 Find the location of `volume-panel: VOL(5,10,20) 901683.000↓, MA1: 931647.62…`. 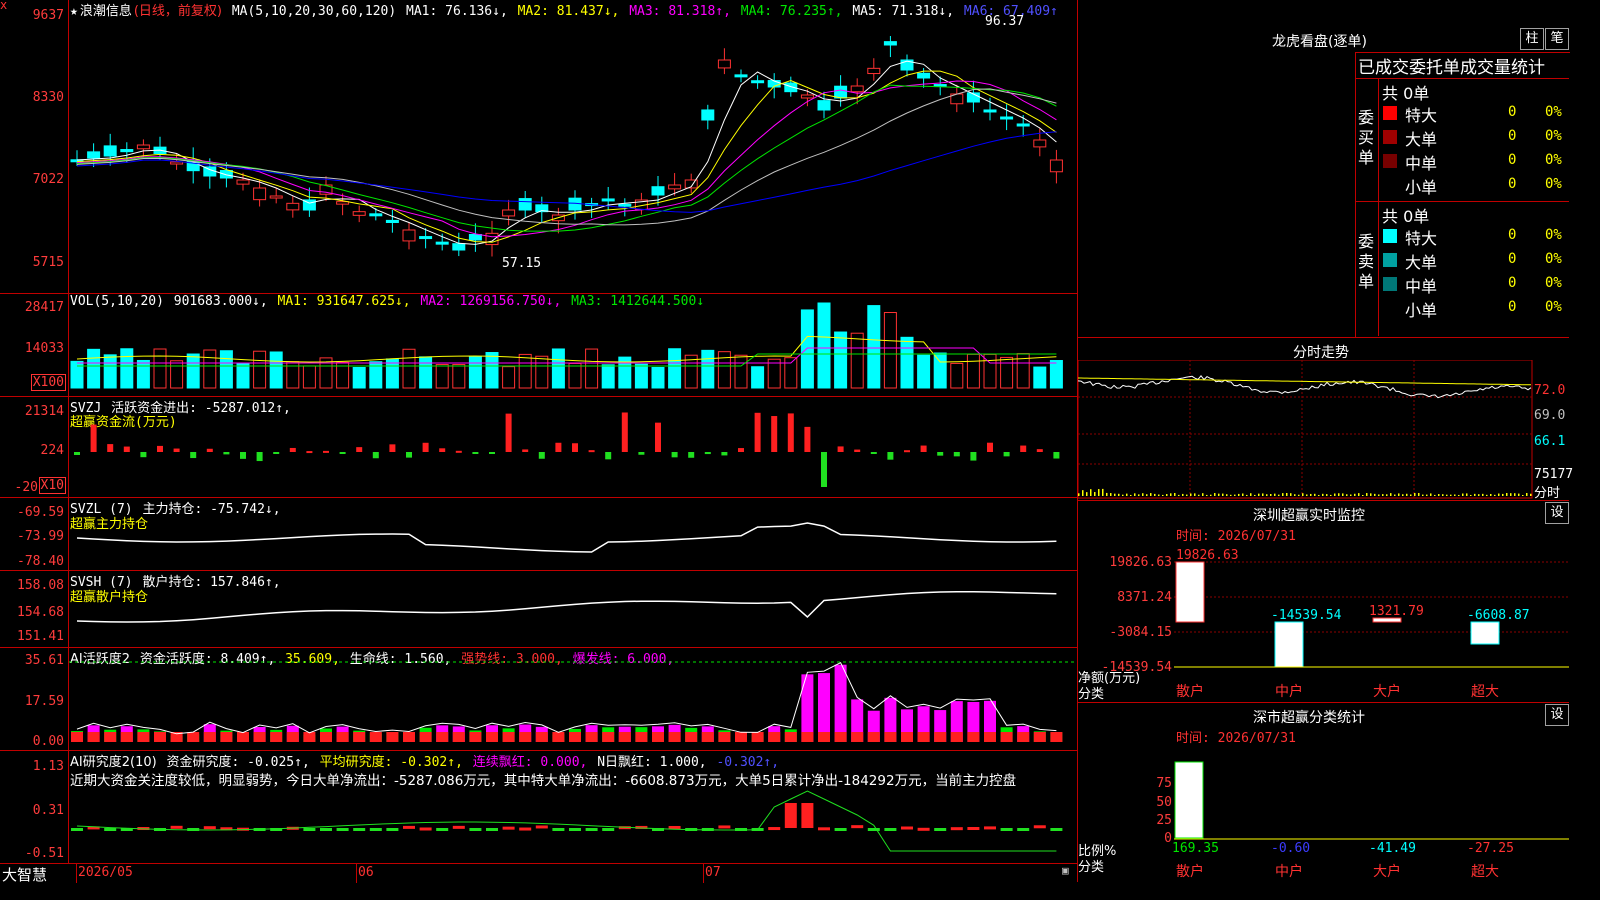

volume-panel: VOL(5,10,20) 901683.000↓, MA1: 931647.62… is located at coordinates (538, 345).